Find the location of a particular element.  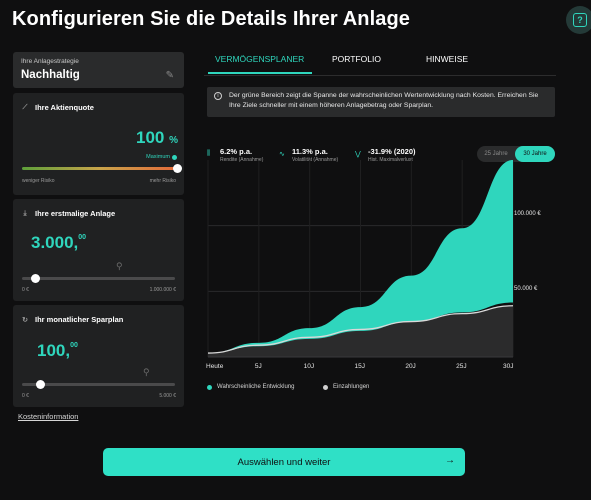

arrow-right-icon: → is located at coordinates (450, 460).